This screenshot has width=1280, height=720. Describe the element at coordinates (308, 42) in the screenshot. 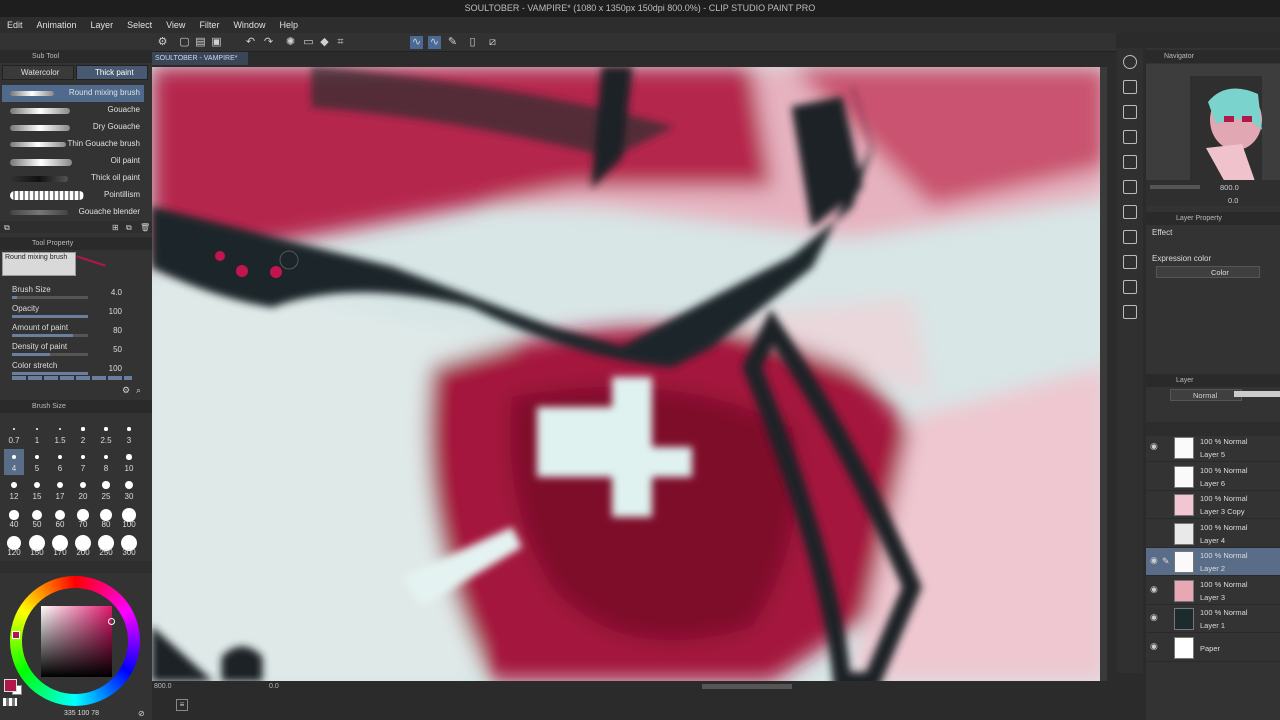

I see `fill-icon: ▭` at that location.